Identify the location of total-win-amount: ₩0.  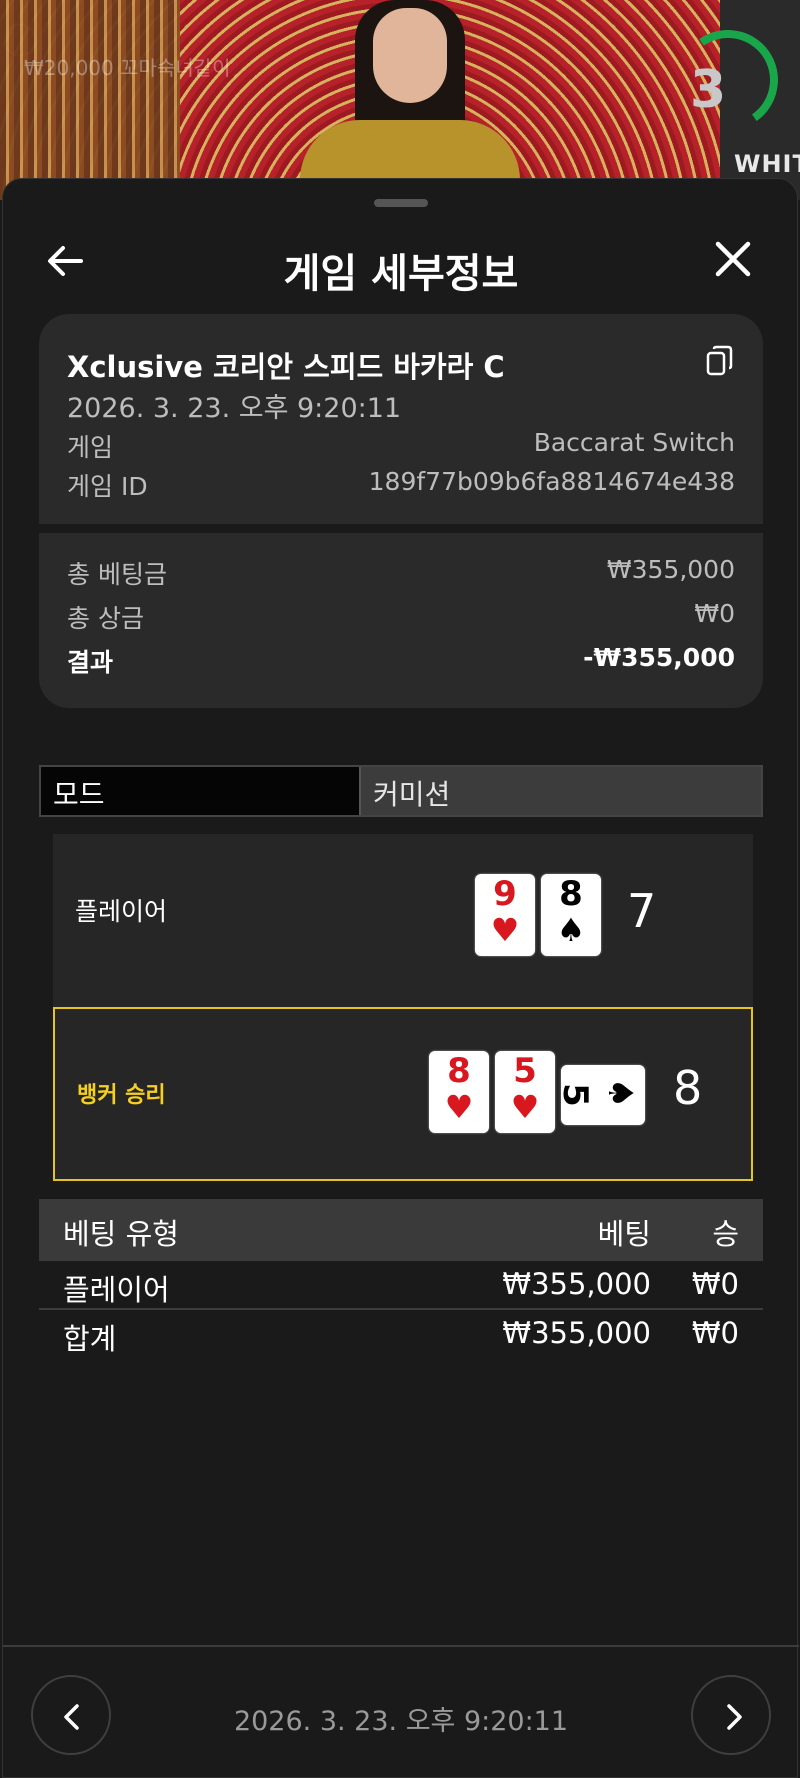
(715, 1333).